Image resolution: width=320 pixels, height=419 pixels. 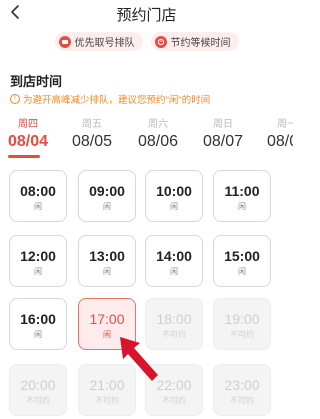 What do you see at coordinates (242, 319) in the screenshot?
I see `slot-time: 19:00` at bounding box center [242, 319].